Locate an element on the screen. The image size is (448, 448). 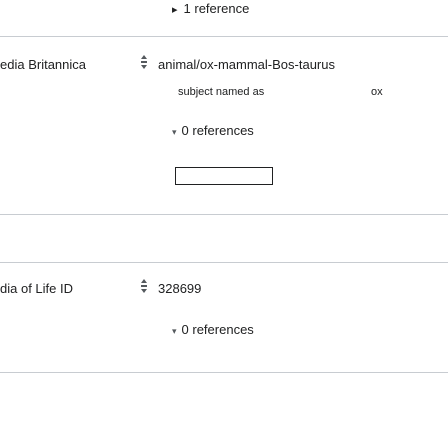
property-label: dia of Life ID is located at coordinates (36, 288).